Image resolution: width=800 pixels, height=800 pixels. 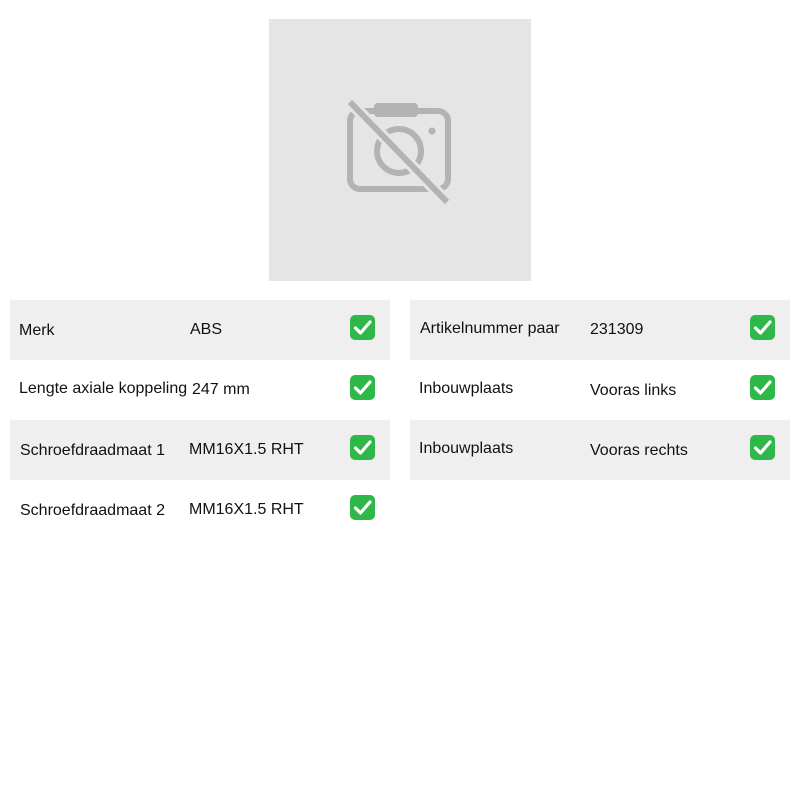 I want to click on spec-row: Lengte axiale koppeling 247 mm, so click(x=200, y=390).